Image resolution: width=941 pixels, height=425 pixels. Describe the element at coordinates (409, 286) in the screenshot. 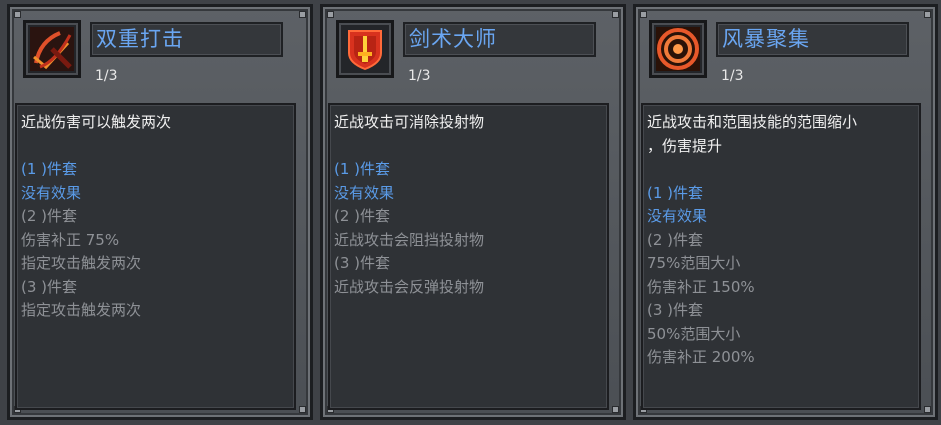

I see `set-bonus-line: 近战攻击会反弹投射物` at that location.